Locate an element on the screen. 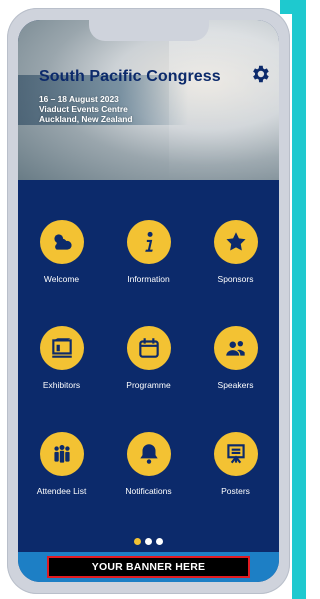 The image size is (320, 599). weather-icon is located at coordinates (61, 242).